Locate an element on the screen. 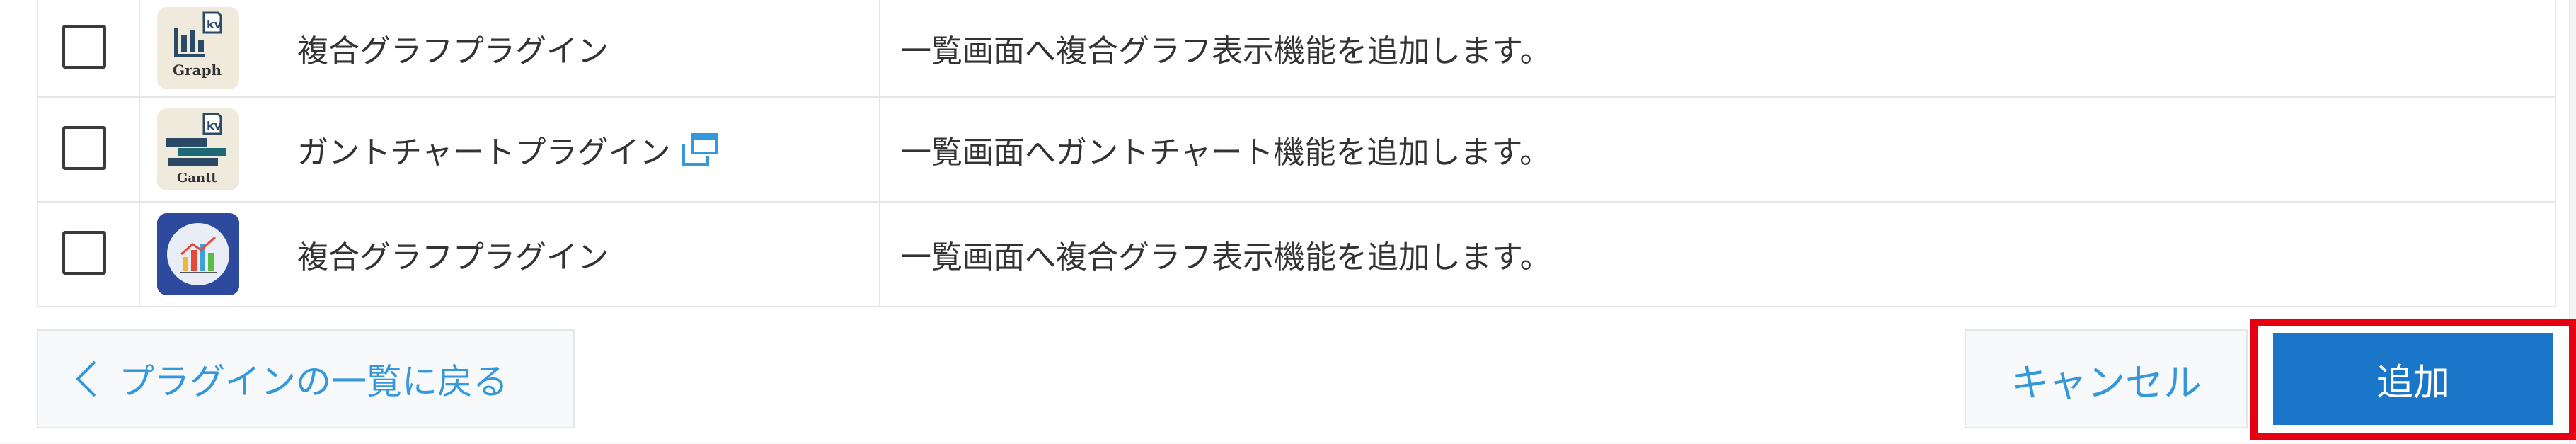 This screenshot has height=444, width=2576. graph-kv-icon: kv Graph is located at coordinates (198, 48).